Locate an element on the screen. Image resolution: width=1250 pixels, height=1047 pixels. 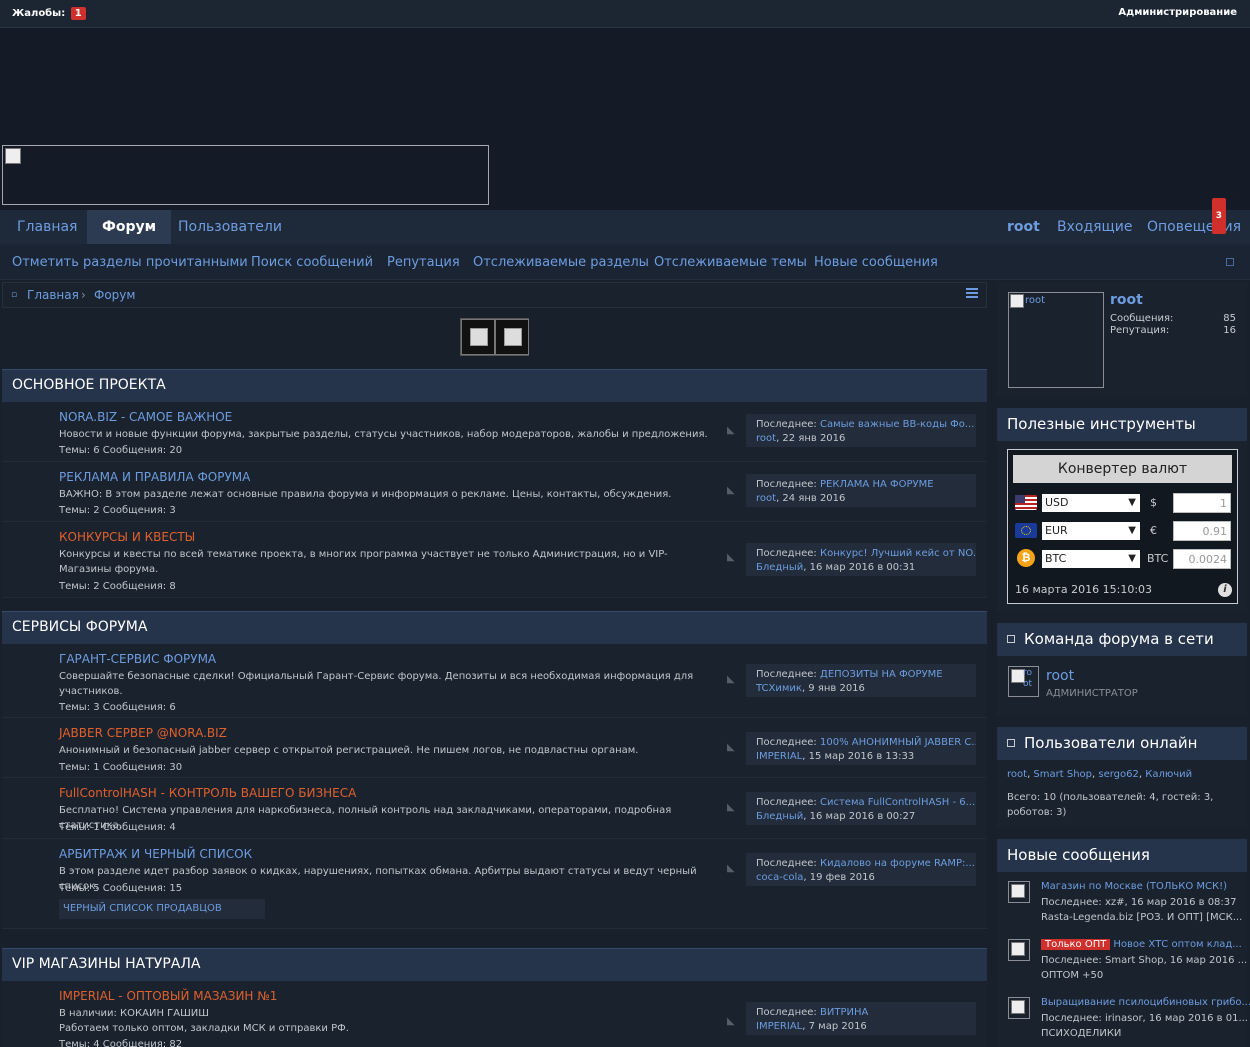
currency-select: EUR ▼ is located at coordinates (1091, 531).